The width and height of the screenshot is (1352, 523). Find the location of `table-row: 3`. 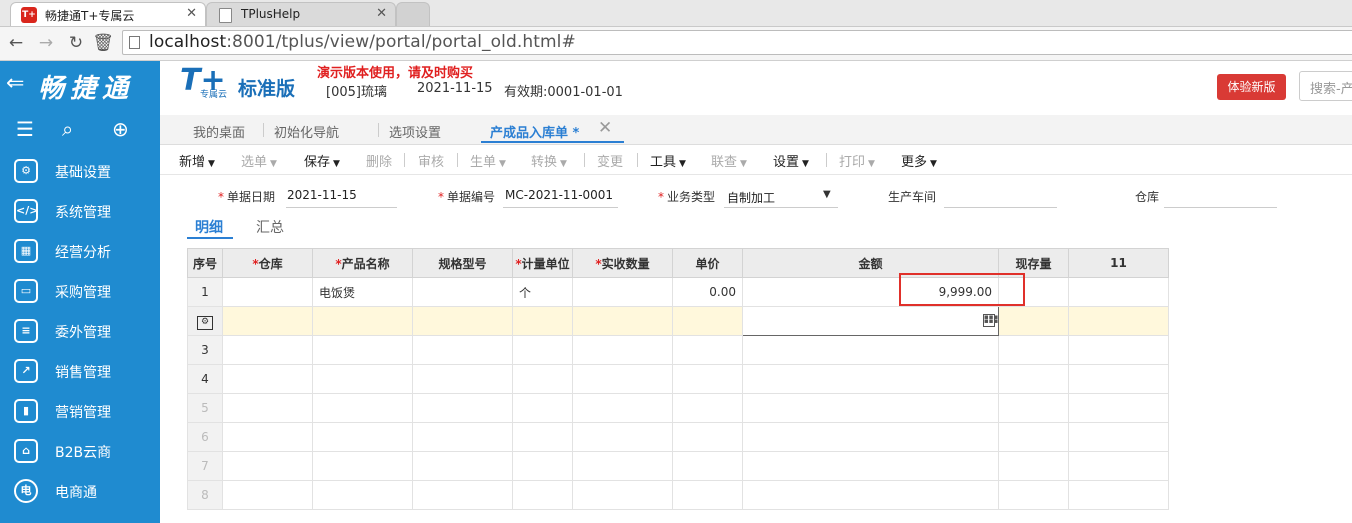

table-row: 3 is located at coordinates (678, 350).